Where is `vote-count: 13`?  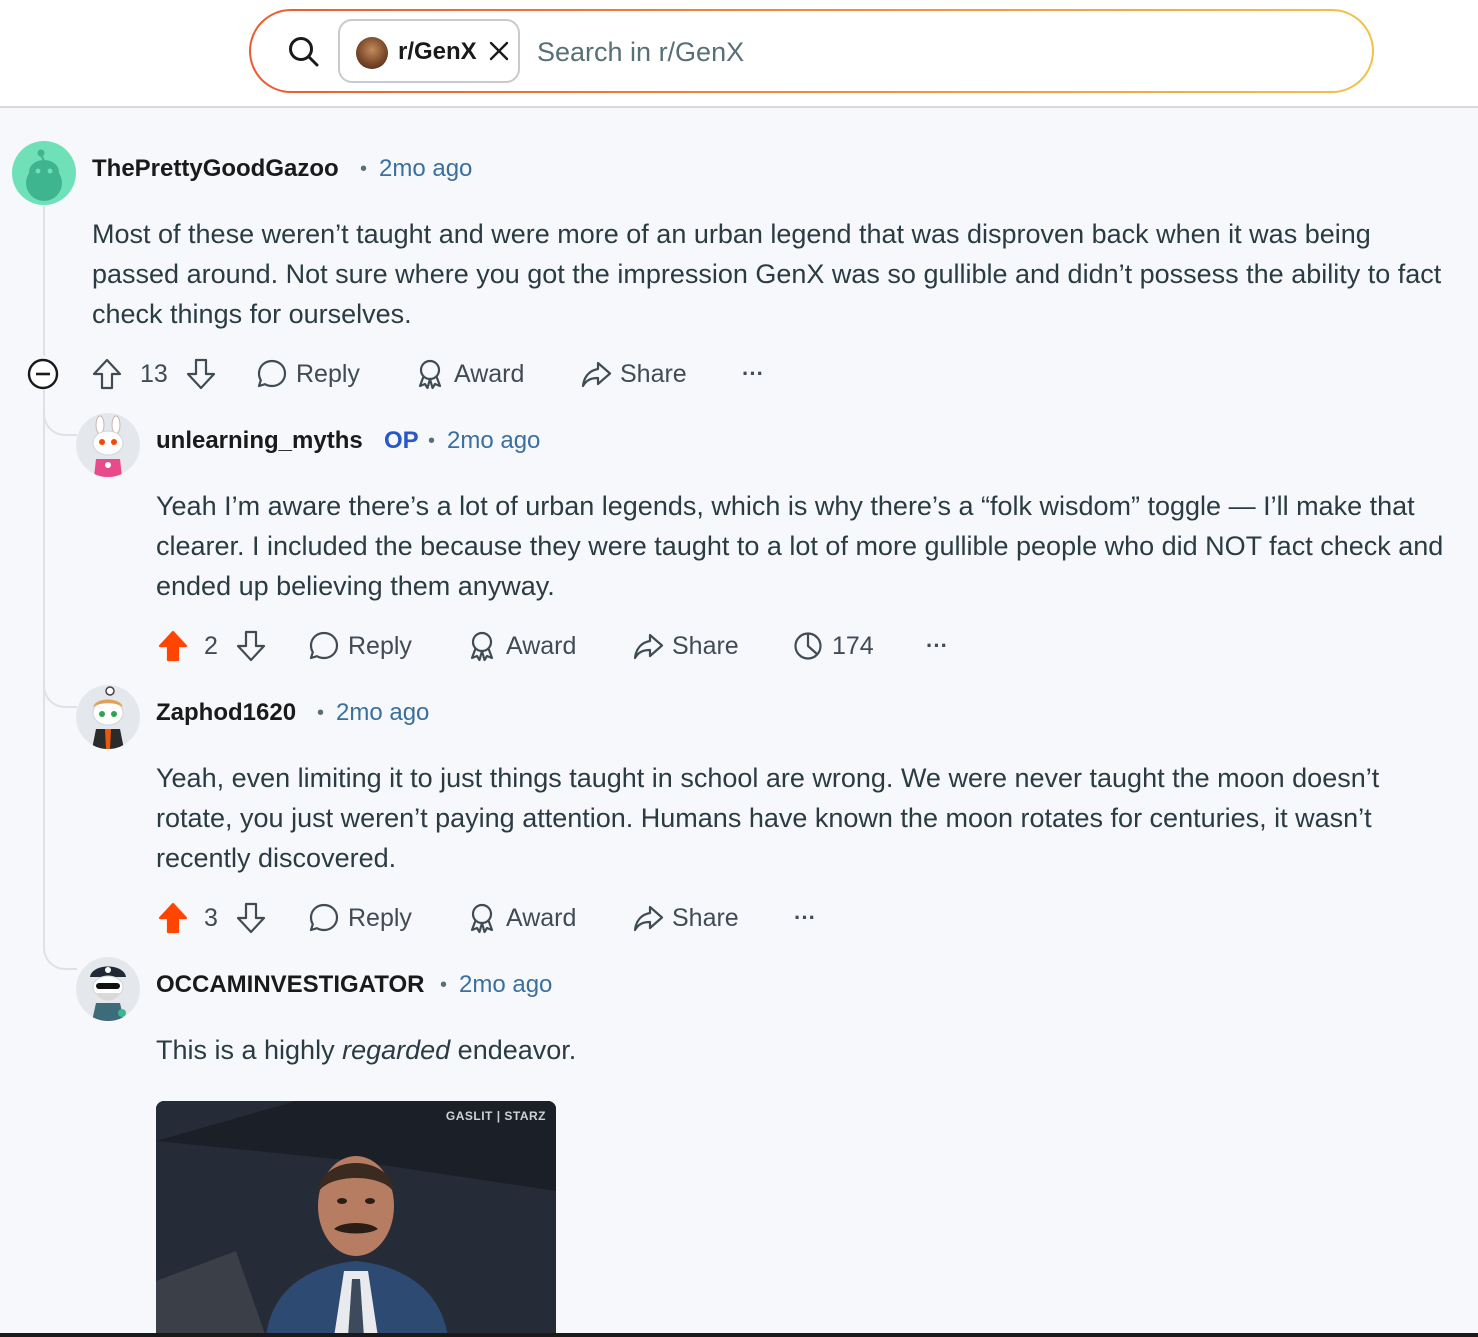 vote-count: 13 is located at coordinates (154, 374).